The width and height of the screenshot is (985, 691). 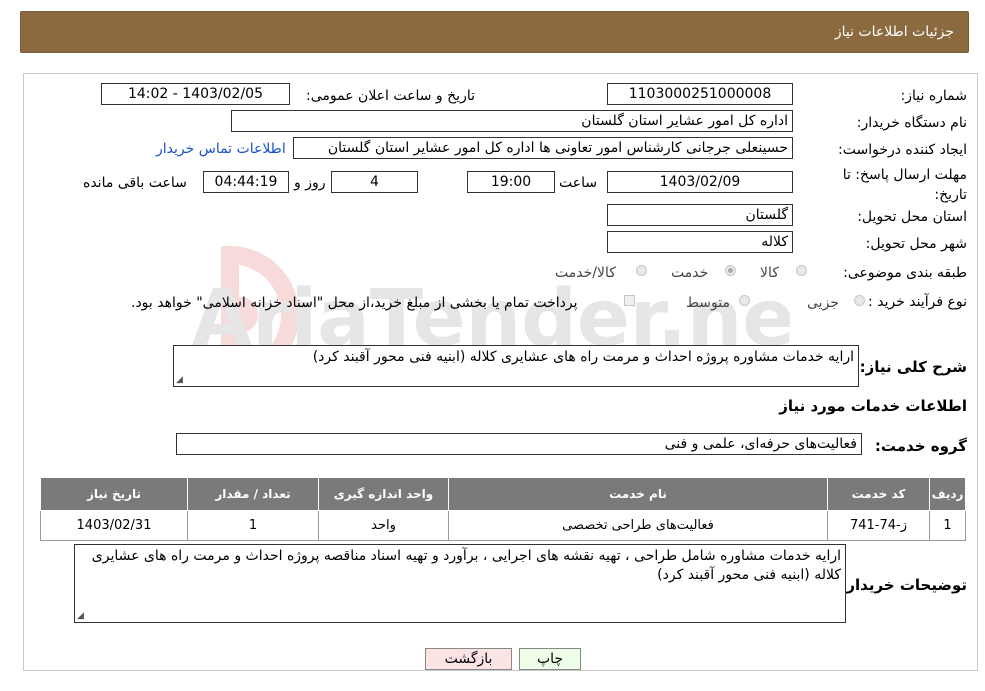 What do you see at coordinates (135, 183) in the screenshot?
I see `remaining-time-label: ساعت باقی مانده` at bounding box center [135, 183].